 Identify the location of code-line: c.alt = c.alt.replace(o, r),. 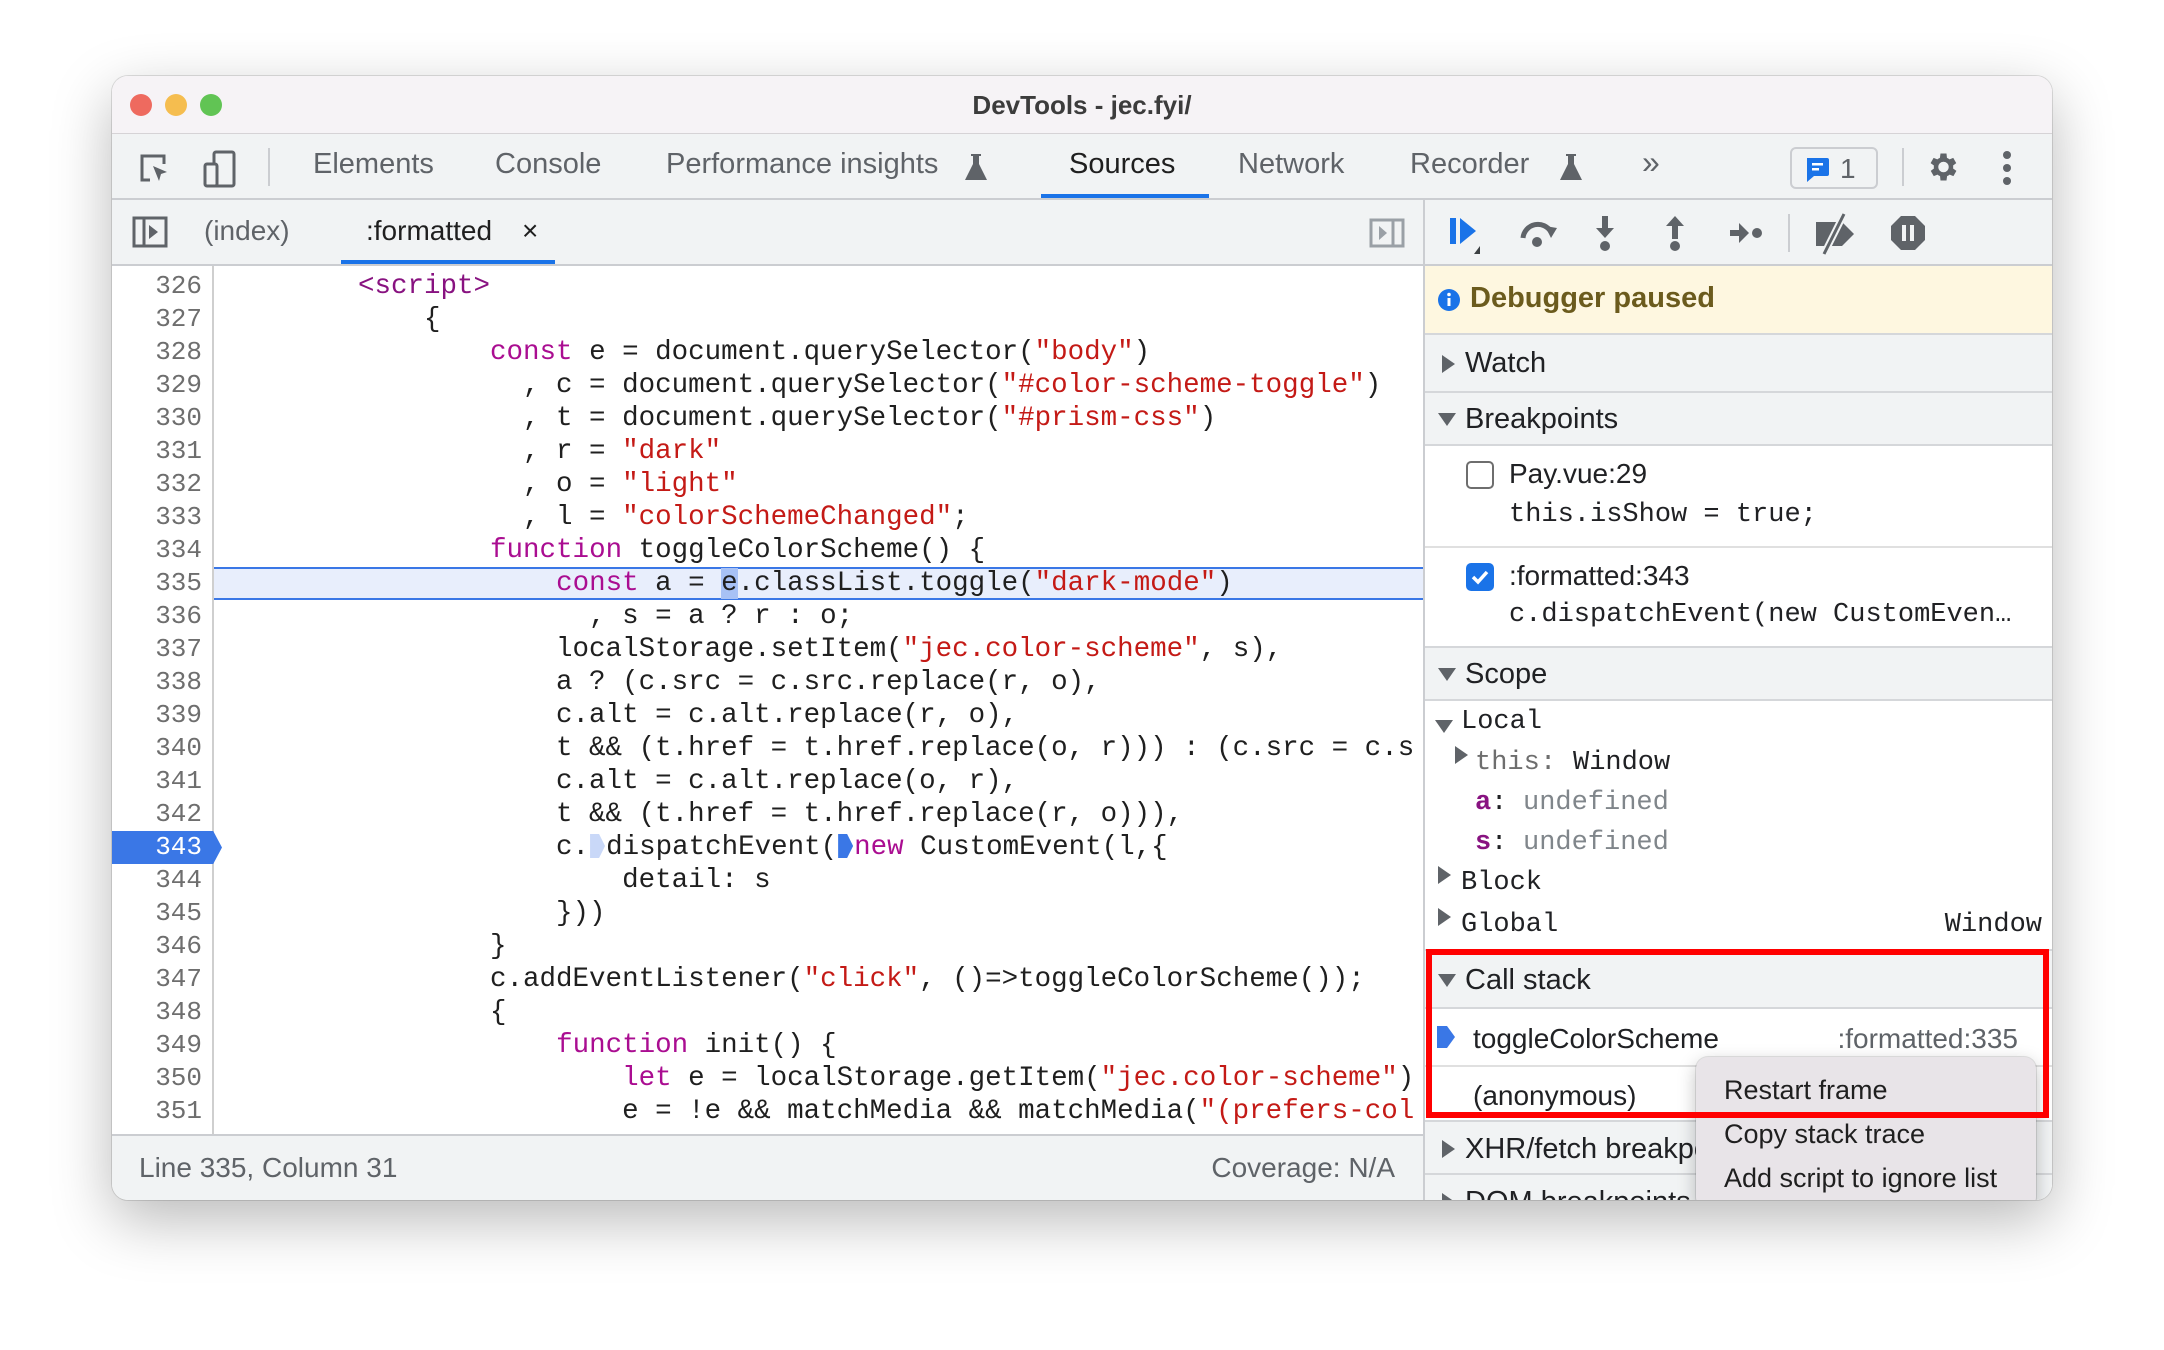
(818, 781).